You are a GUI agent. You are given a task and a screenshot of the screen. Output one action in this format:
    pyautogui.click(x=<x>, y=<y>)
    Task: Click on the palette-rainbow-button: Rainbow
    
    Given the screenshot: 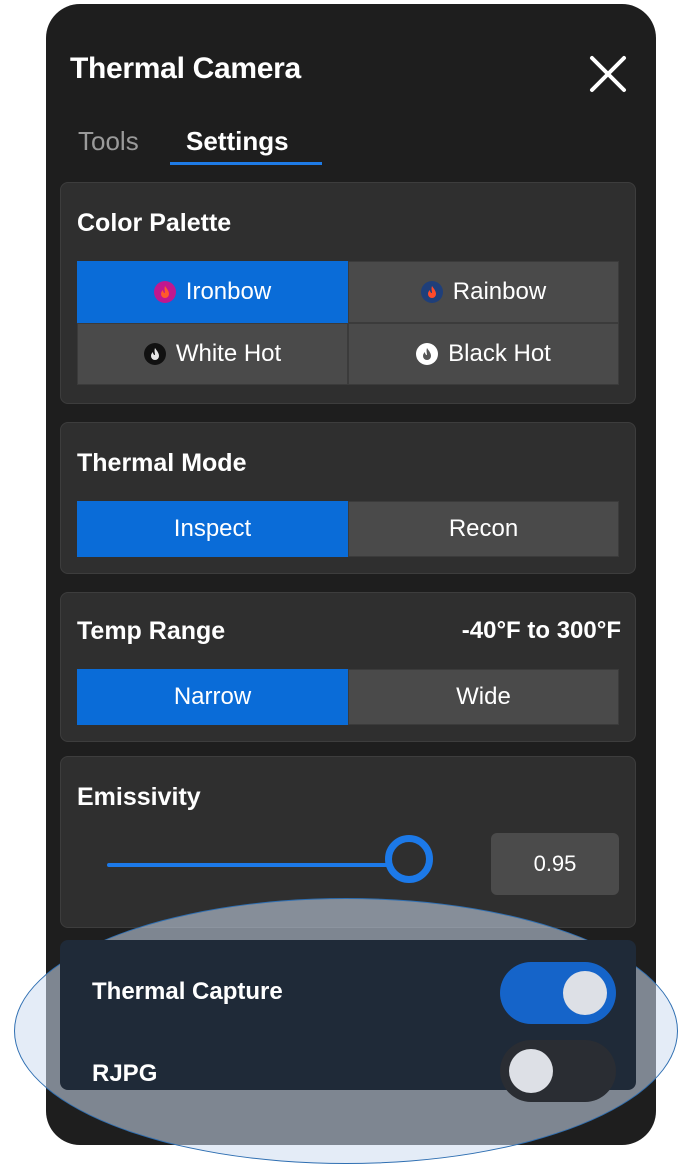 What is the action you would take?
    pyautogui.click(x=483, y=292)
    